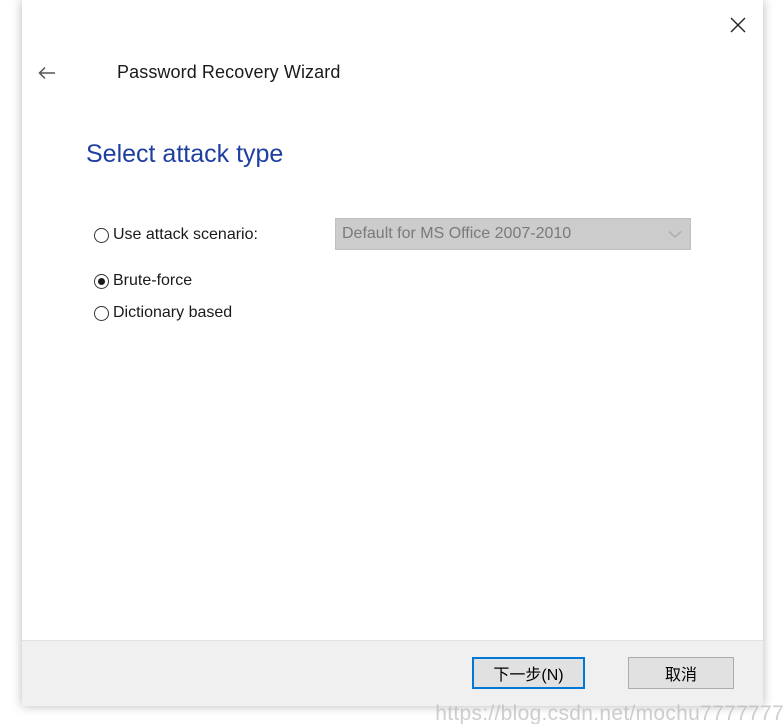 The height and width of the screenshot is (724, 784). I want to click on page-heading: Select attack type, so click(185, 154).